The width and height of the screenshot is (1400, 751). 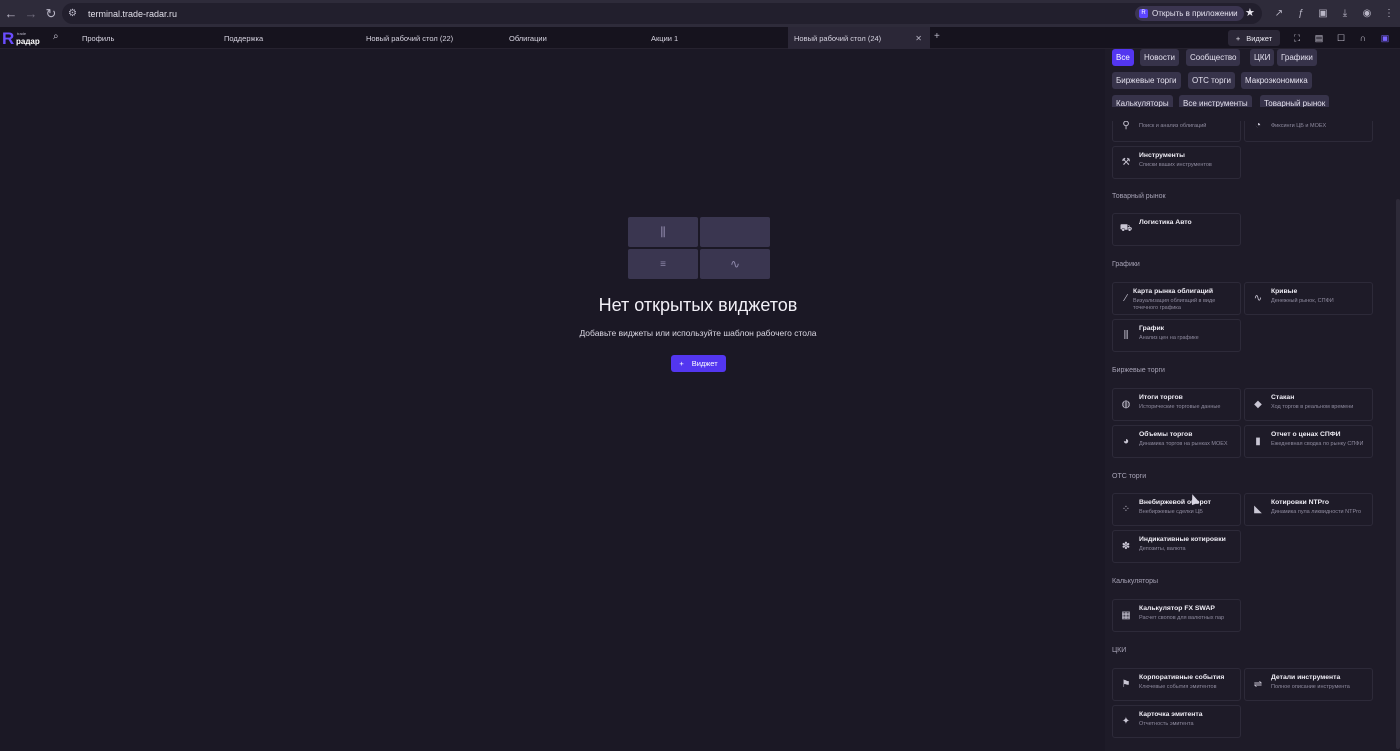 What do you see at coordinates (1123, 57) in the screenshot?
I see `filter-all: Все` at bounding box center [1123, 57].